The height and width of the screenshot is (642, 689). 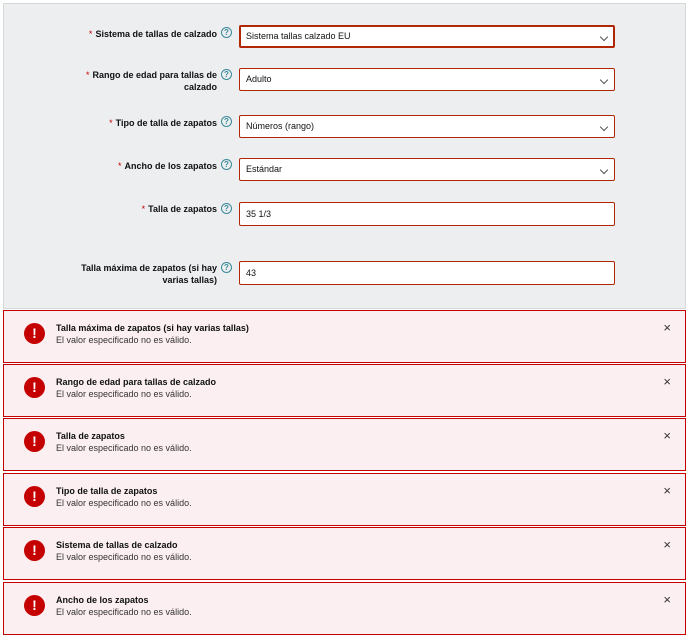 What do you see at coordinates (182, 209) in the screenshot?
I see `field-label-text: Talla de zapatos` at bounding box center [182, 209].